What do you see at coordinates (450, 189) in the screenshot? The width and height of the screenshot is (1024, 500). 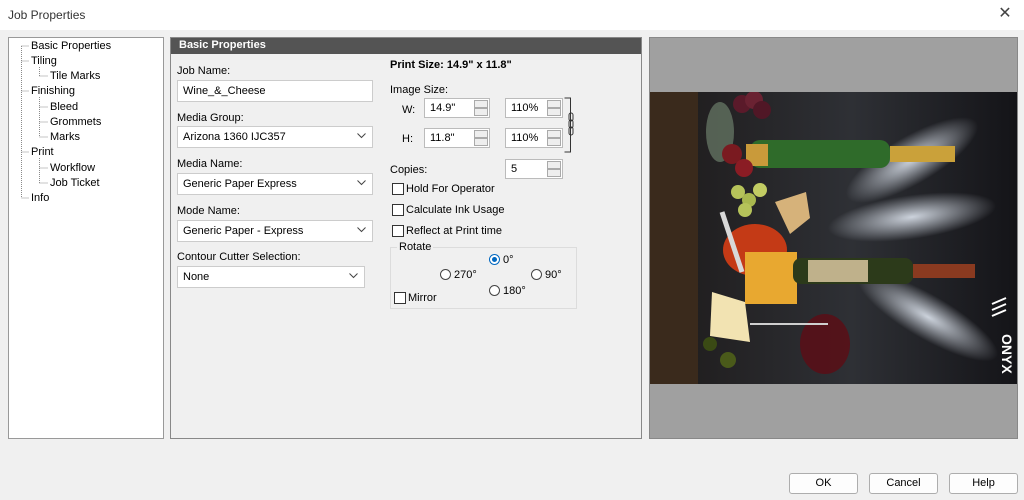 I see `hold-for-operator-label: Hold For Operator` at bounding box center [450, 189].